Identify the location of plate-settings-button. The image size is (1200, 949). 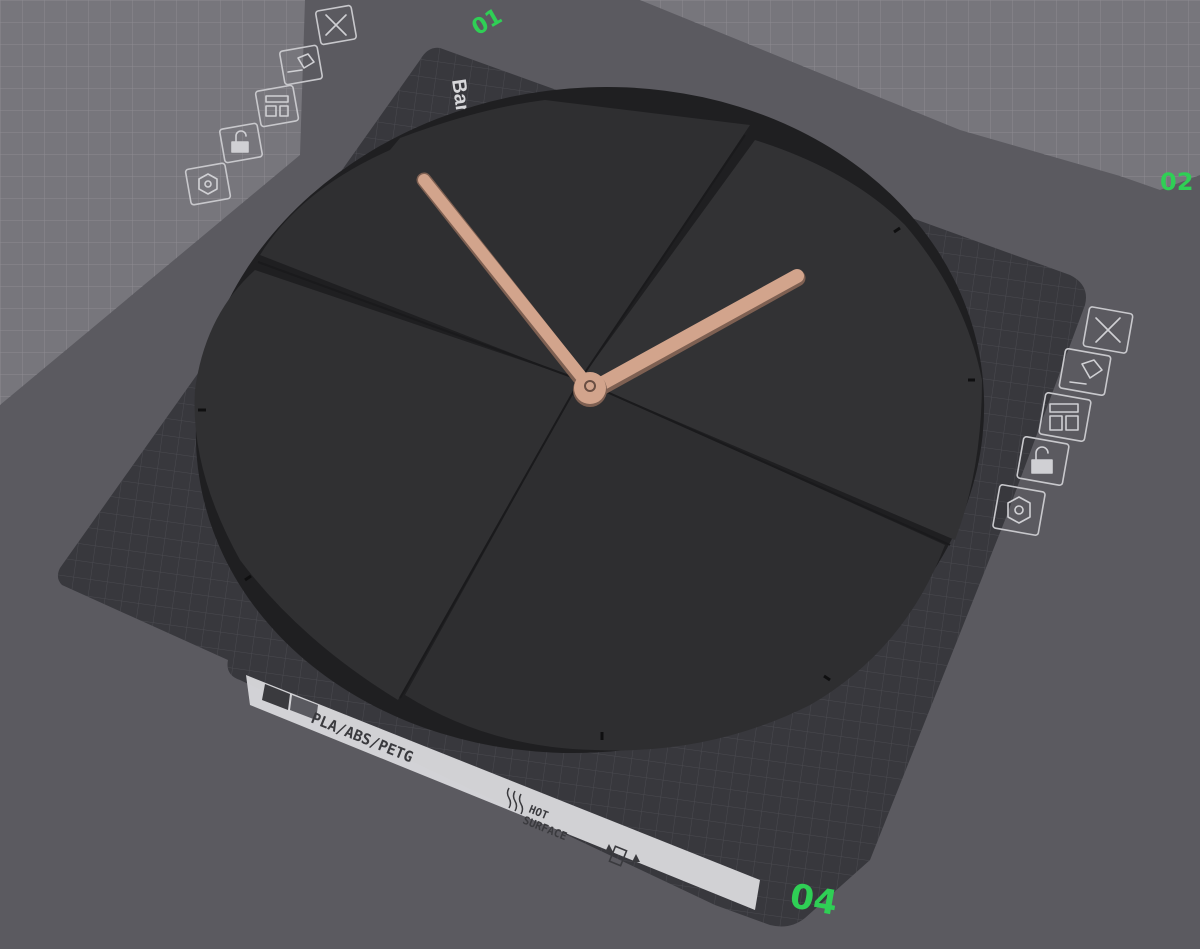
(1019, 510).